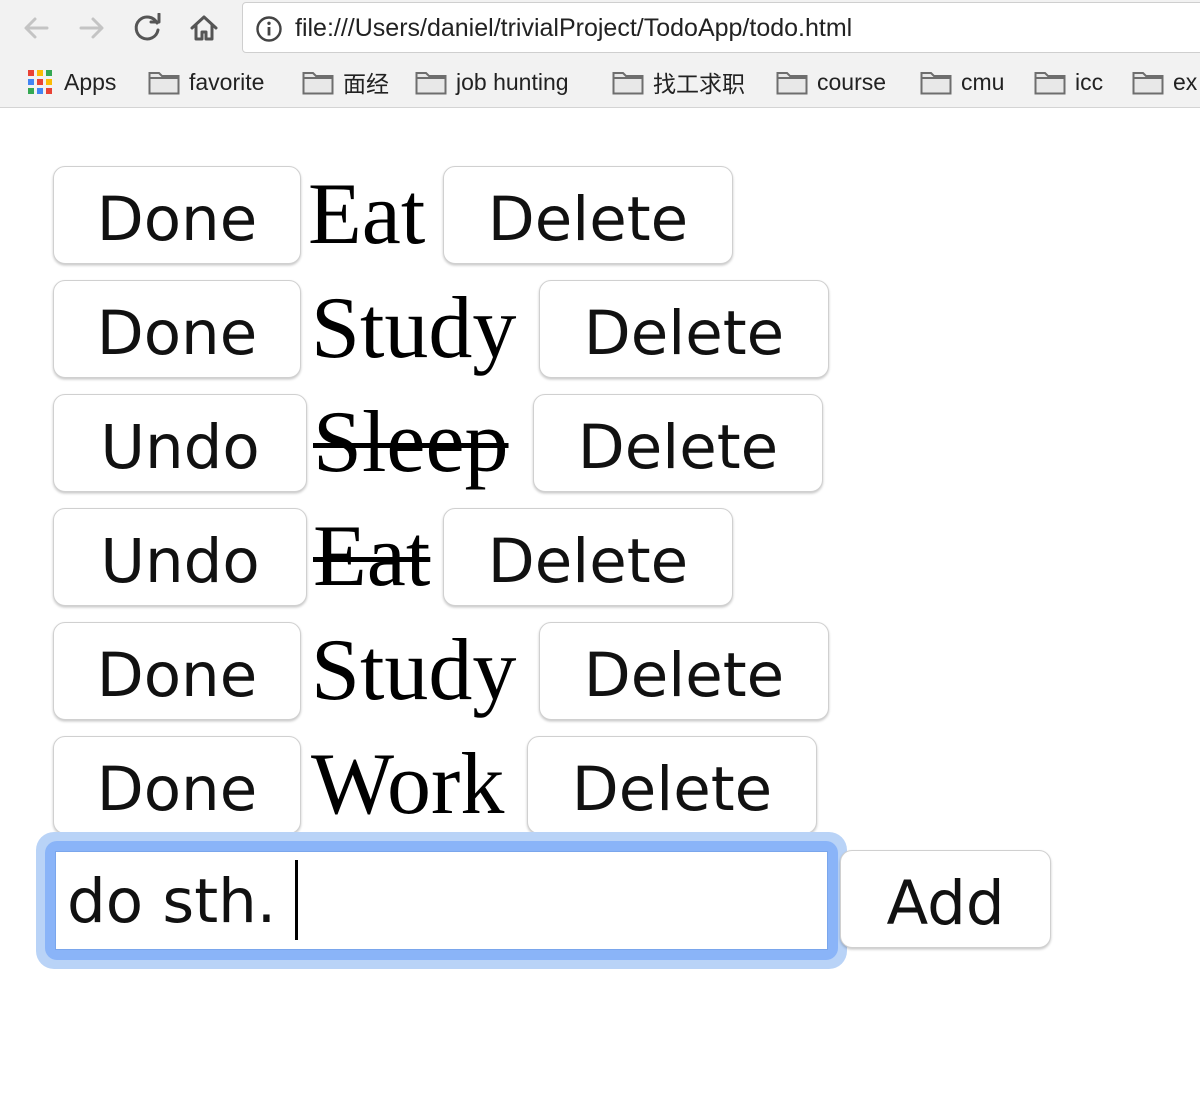 The image size is (1200, 1102). What do you see at coordinates (90, 81) in the screenshot?
I see `bookmark-label: Apps` at bounding box center [90, 81].